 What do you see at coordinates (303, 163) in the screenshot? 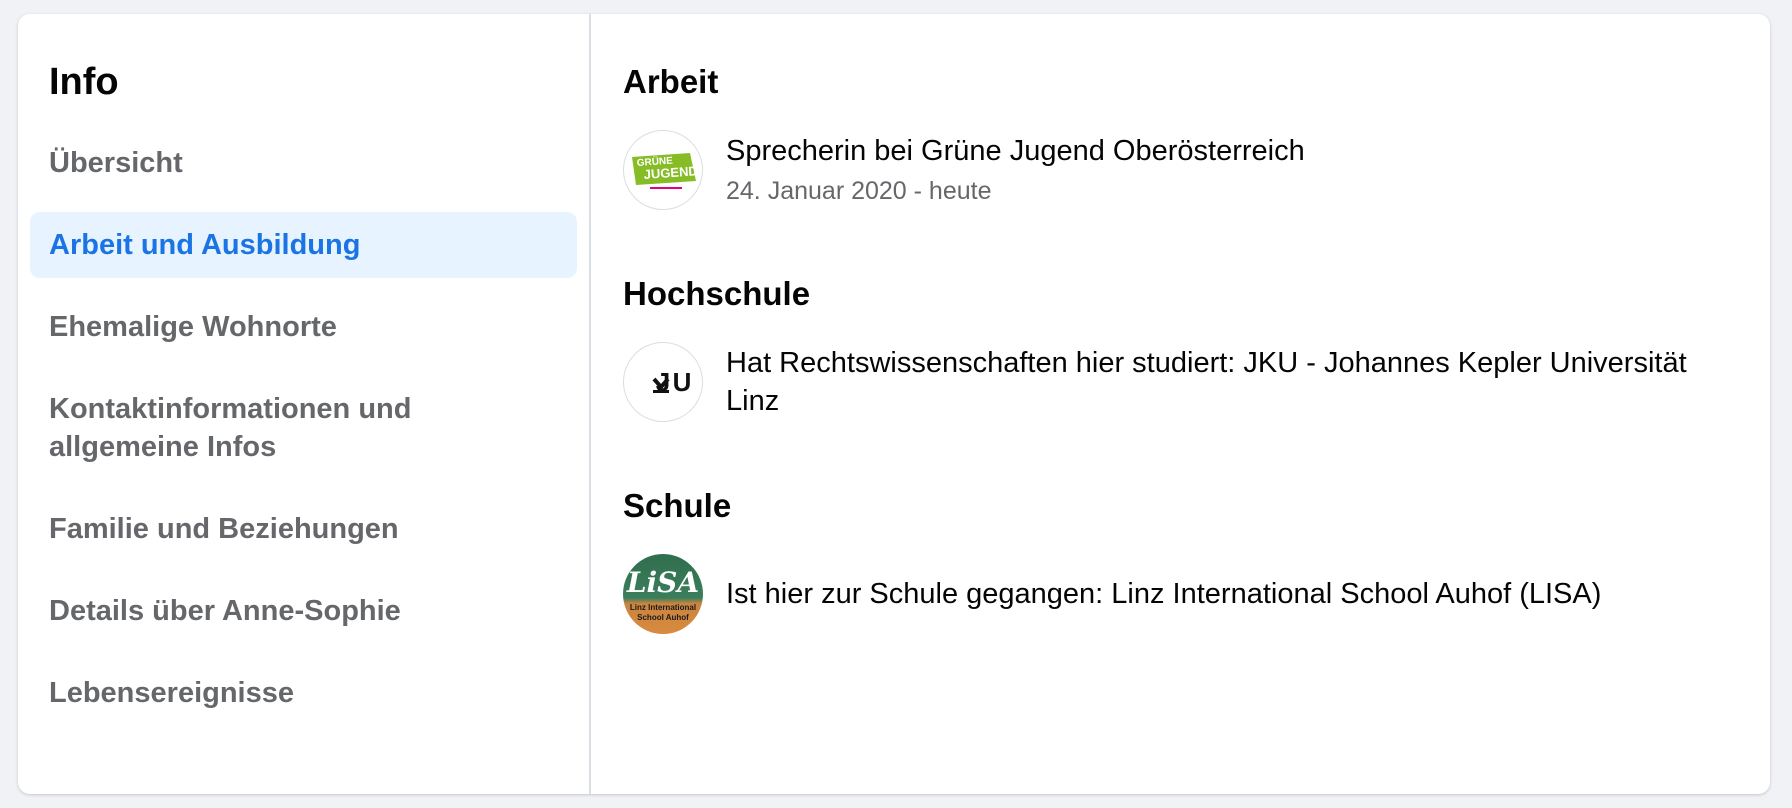
I see `sidebar-item-overview: Übersicht` at bounding box center [303, 163].